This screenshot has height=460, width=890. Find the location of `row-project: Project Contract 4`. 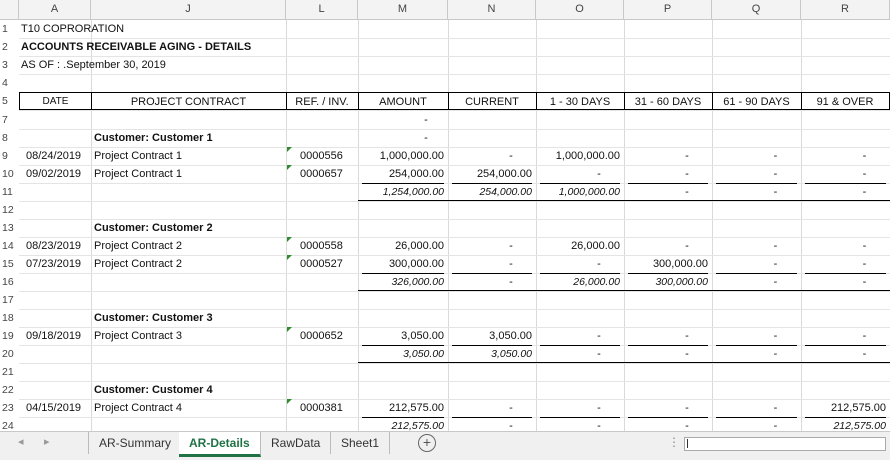

row-project: Project Contract 4 is located at coordinates (138, 408).